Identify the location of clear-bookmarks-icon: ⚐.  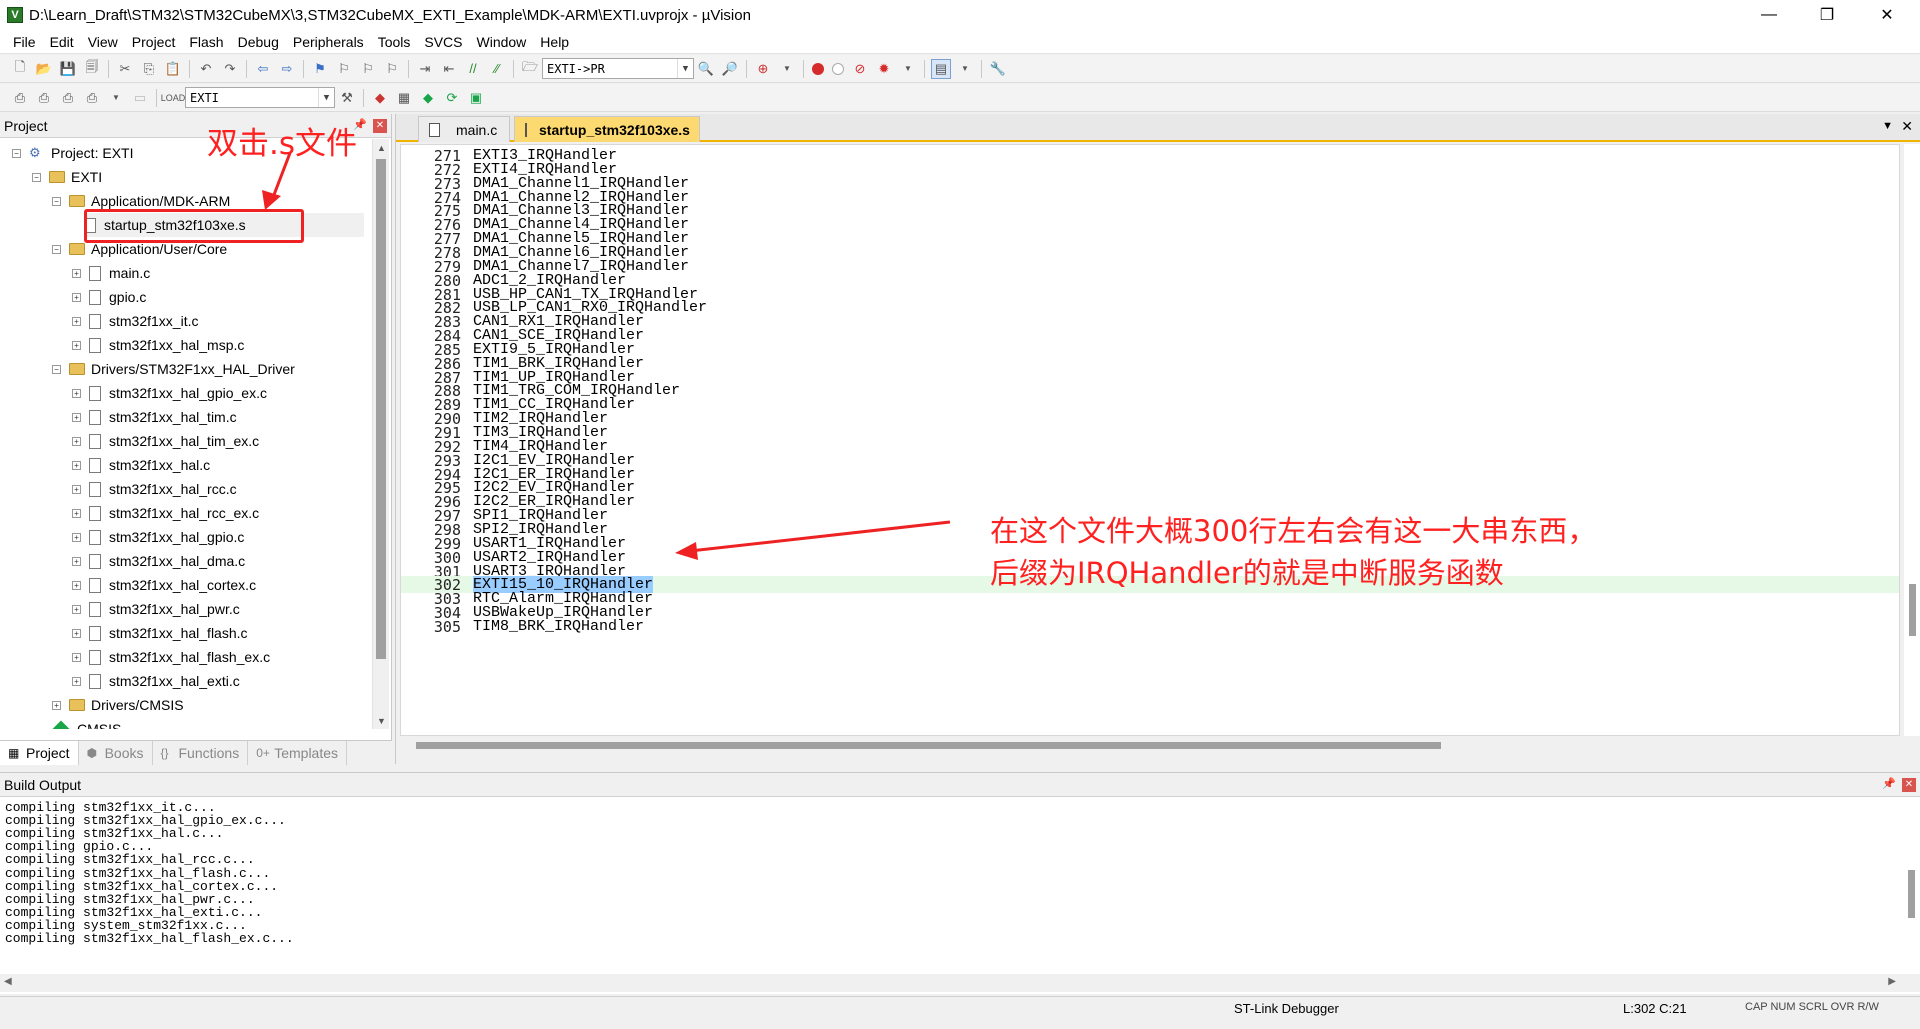
(392, 69).